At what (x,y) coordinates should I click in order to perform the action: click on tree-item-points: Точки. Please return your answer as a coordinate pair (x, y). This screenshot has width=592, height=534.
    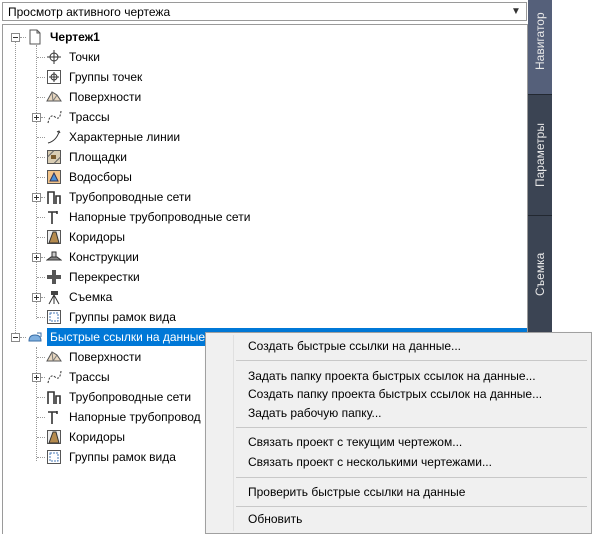
    Looking at the image, I should click on (253, 57).